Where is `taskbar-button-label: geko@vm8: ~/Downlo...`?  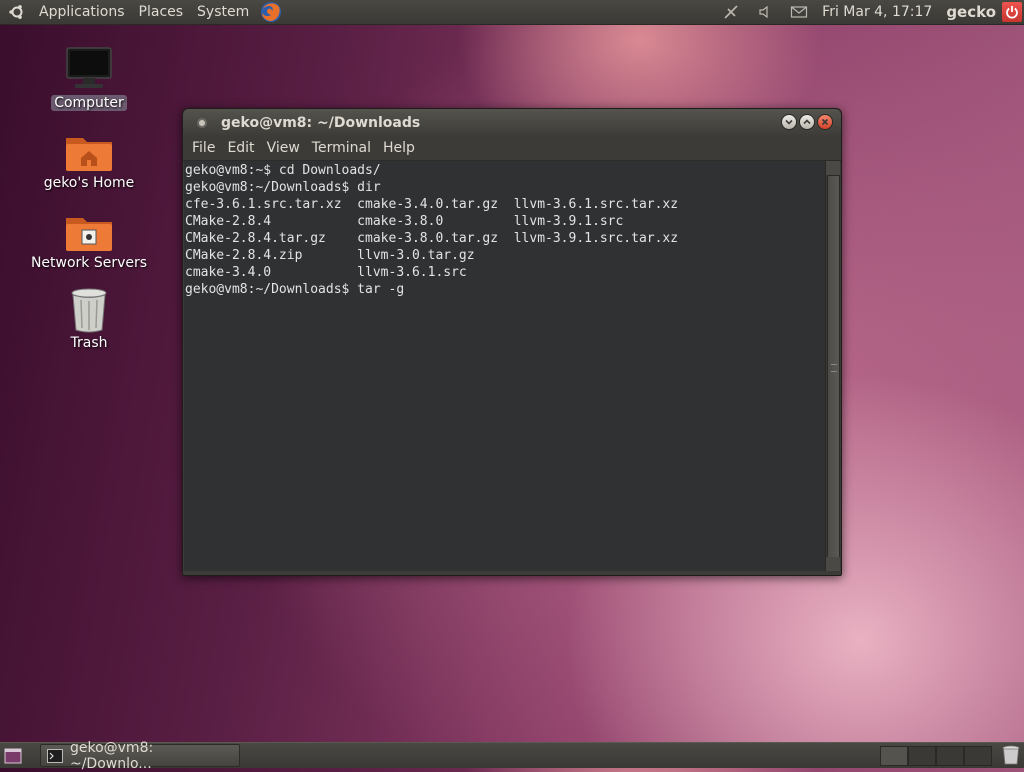
taskbar-button-label: geko@vm8: ~/Downlo... is located at coordinates (111, 755).